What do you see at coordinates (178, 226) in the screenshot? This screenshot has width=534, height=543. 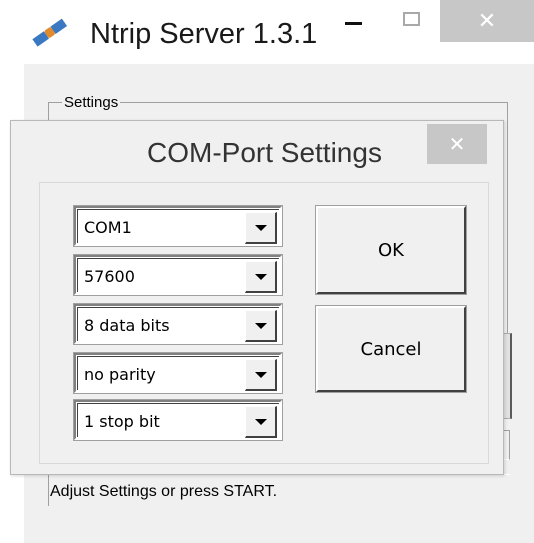 I see `port-select: COM1` at bounding box center [178, 226].